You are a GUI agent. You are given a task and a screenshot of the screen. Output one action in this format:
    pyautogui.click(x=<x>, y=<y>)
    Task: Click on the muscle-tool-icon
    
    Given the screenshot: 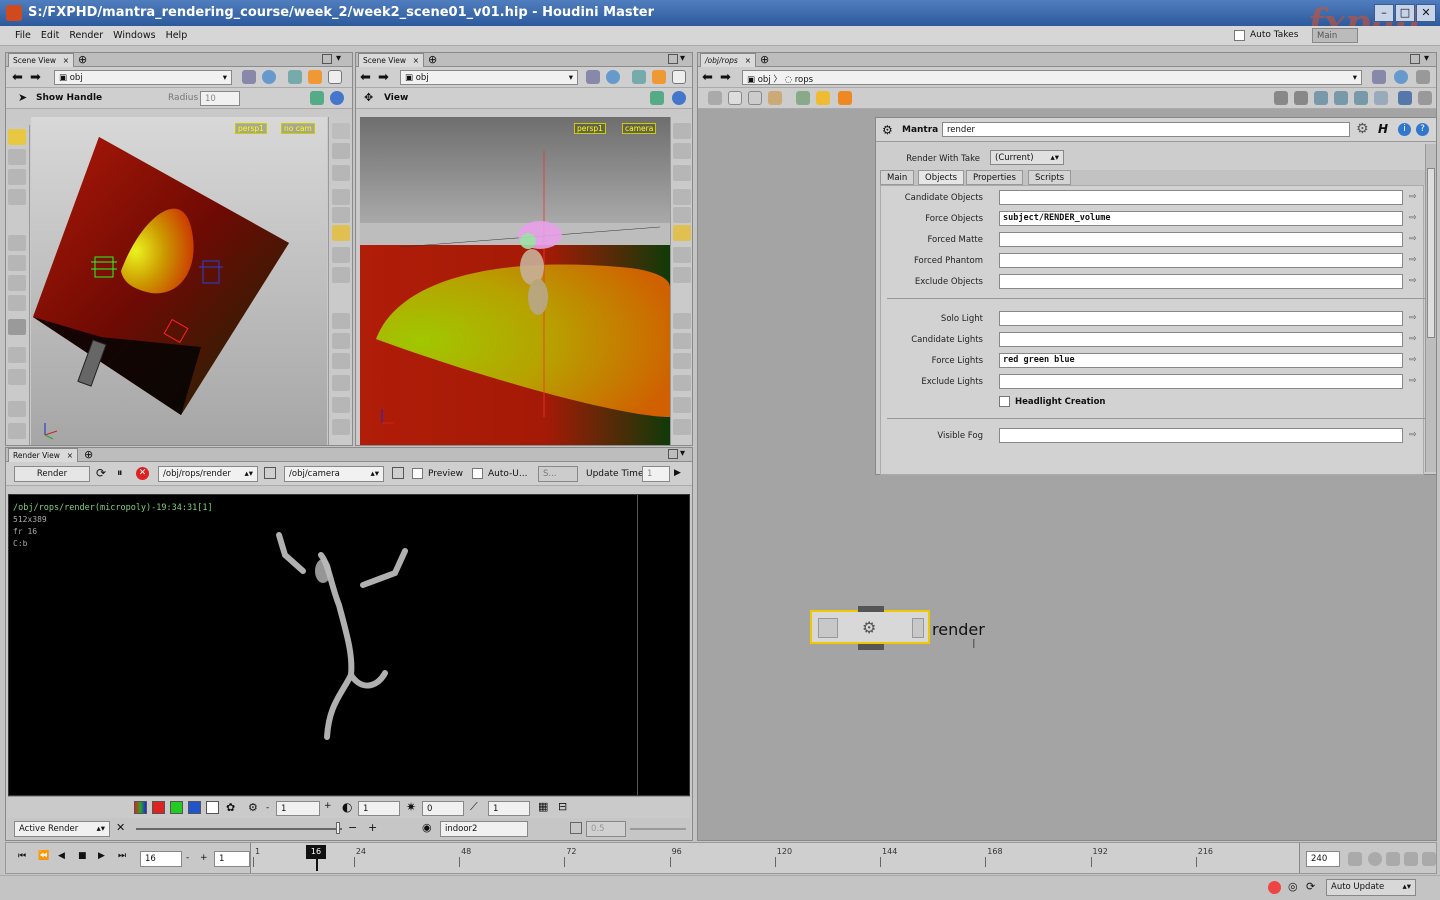 What is the action you would take?
    pyautogui.click(x=17, y=283)
    